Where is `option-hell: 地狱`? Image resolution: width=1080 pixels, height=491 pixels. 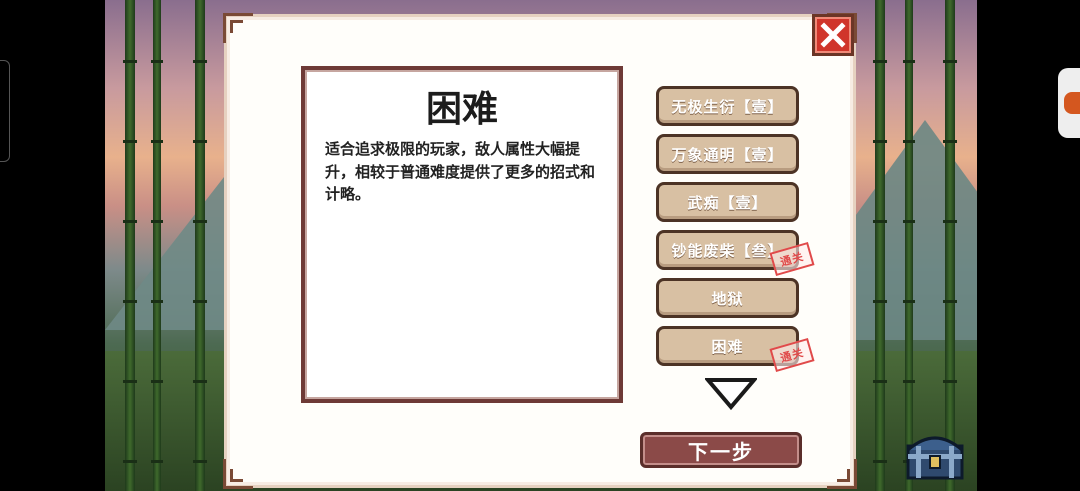 option-hell: 地狱 is located at coordinates (727, 298).